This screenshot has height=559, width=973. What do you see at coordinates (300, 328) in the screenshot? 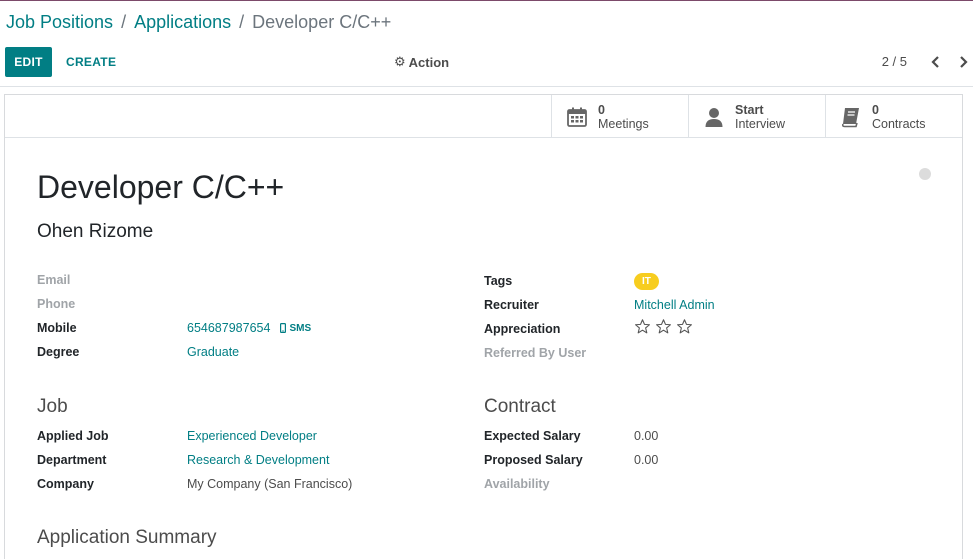
I see `sms-label: SMS` at bounding box center [300, 328].